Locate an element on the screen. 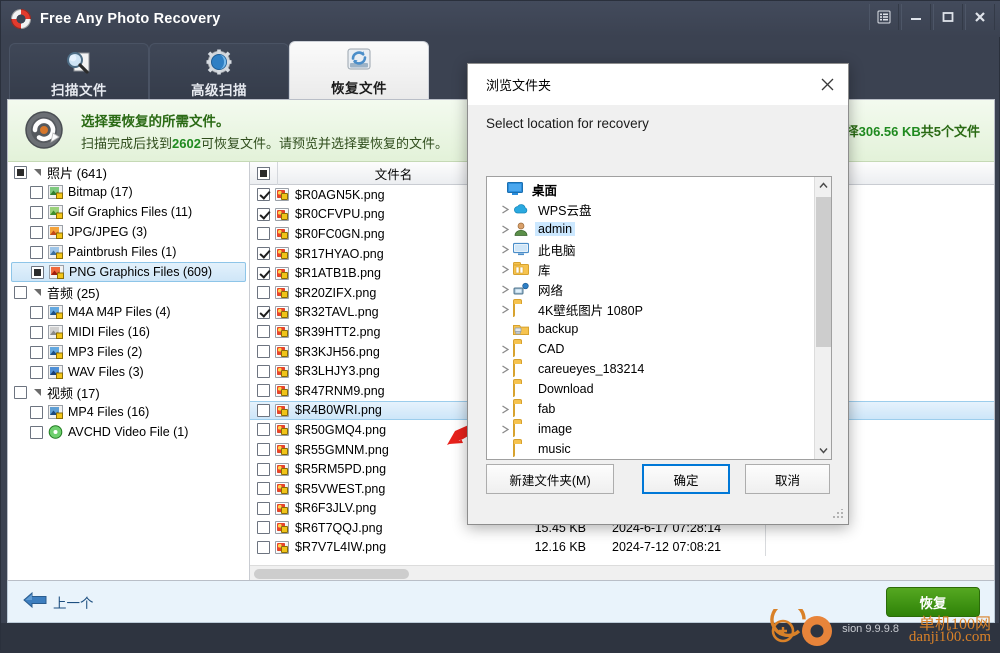 This screenshot has height=653, width=1000. tree-item: JPG/JPEG (3) is located at coordinates (128, 232).